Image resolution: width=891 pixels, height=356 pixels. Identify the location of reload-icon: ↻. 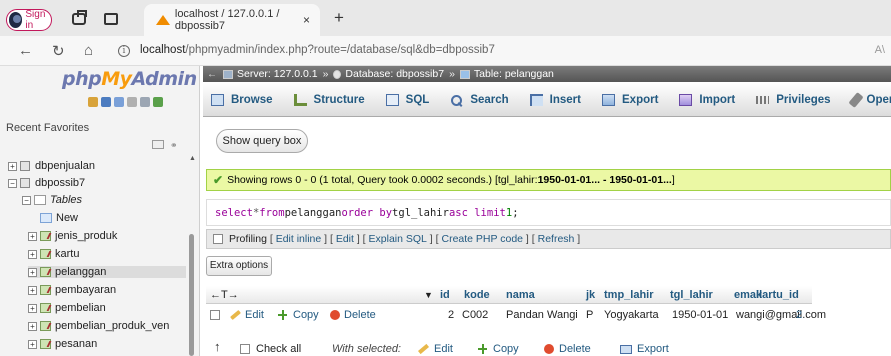
(58, 51).